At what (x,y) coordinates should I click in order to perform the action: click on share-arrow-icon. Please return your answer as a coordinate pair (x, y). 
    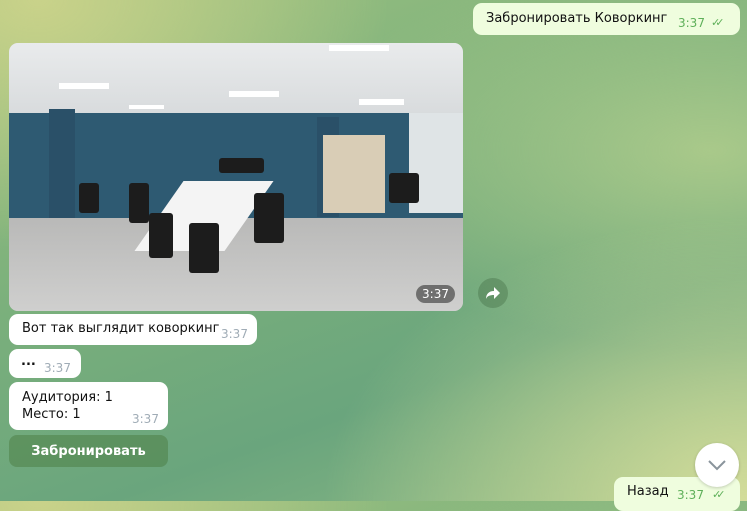
    Looking at the image, I should click on (493, 293).